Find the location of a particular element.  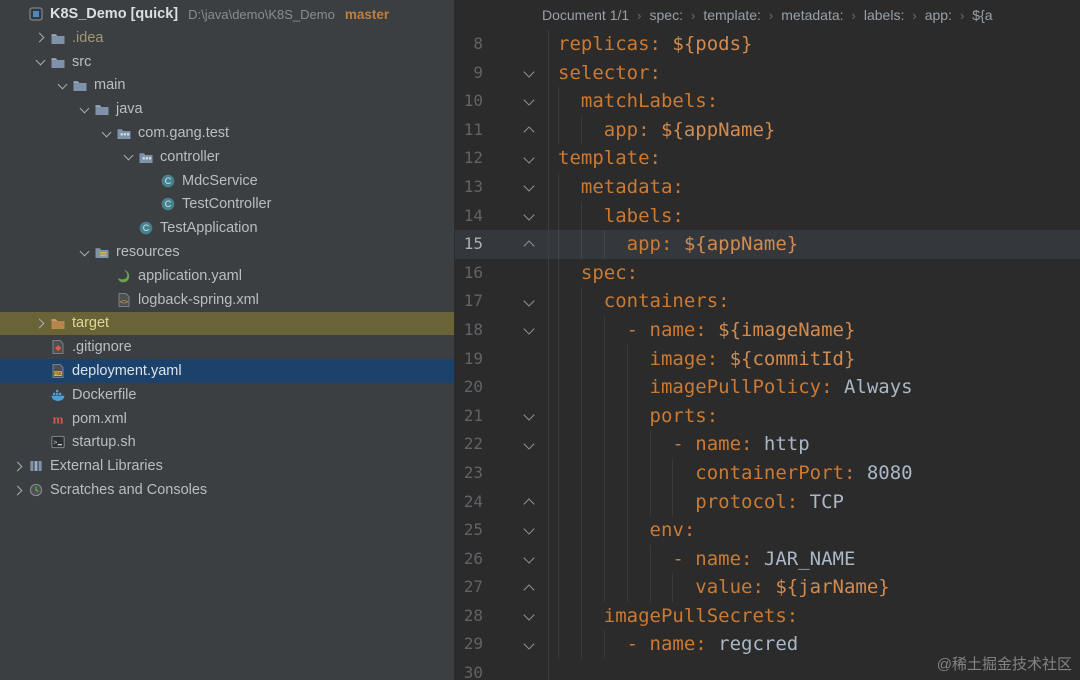

tree-item-idea: .idea is located at coordinates (227, 38).